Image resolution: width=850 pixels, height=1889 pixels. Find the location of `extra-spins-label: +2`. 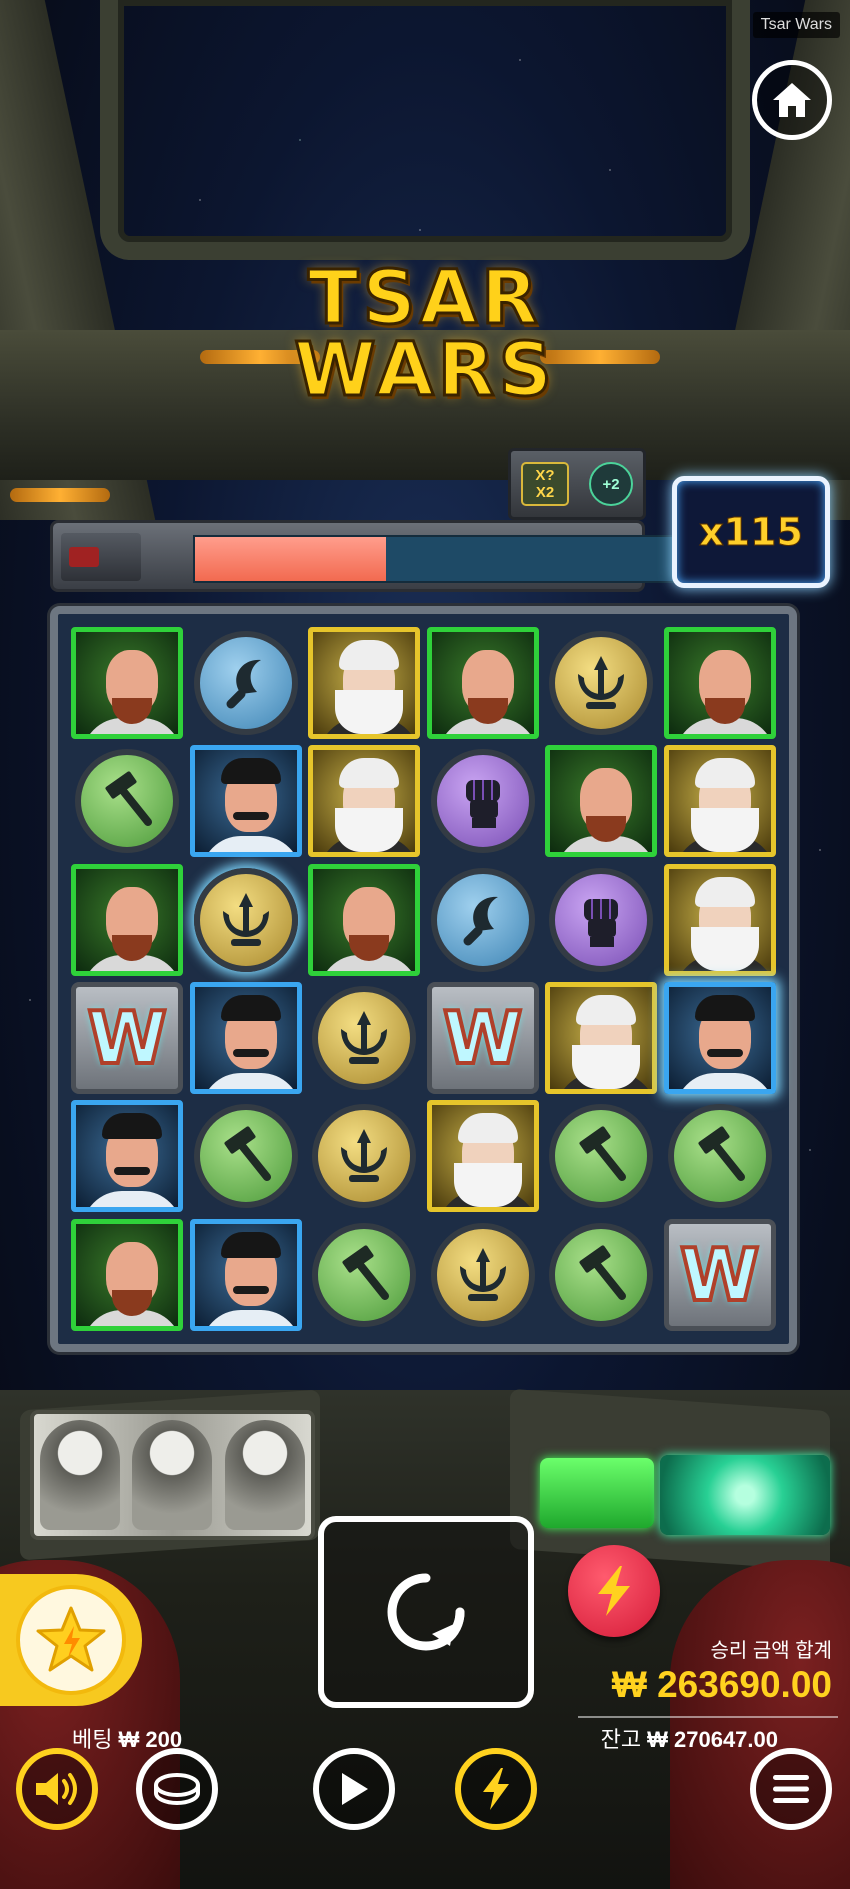

extra-spins-label: +2 is located at coordinates (611, 484).